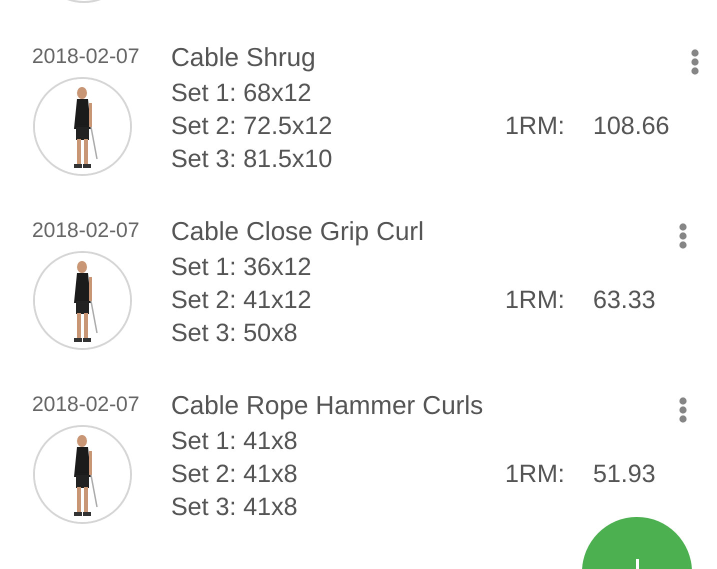 This screenshot has height=569, width=717. I want to click on exercise-title: Cable Rope Hammer Curls, so click(327, 405).